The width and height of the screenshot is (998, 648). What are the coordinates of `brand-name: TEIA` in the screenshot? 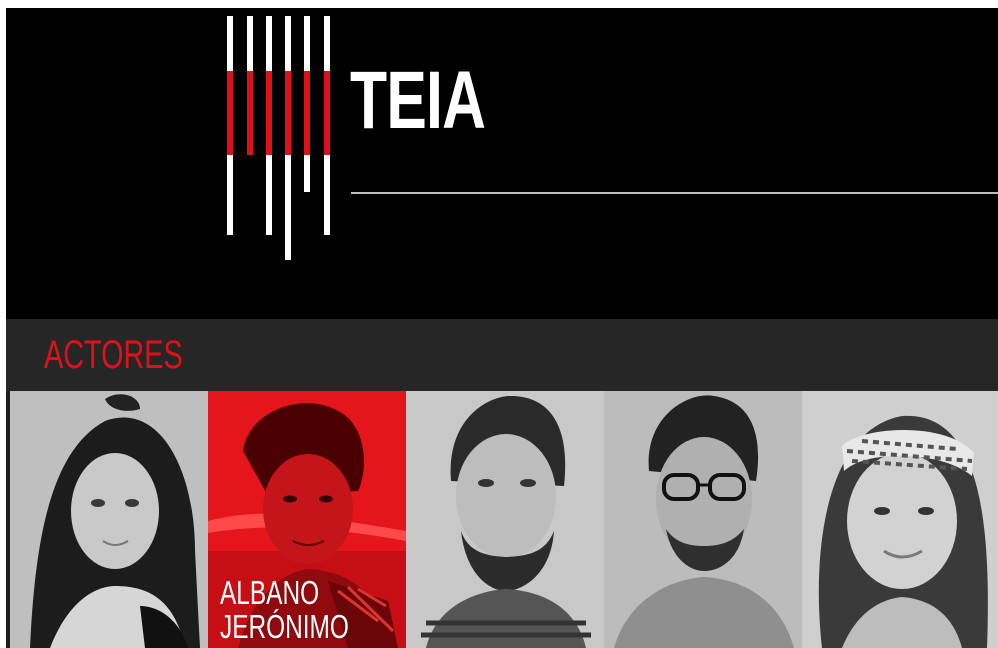 It's located at (418, 101).